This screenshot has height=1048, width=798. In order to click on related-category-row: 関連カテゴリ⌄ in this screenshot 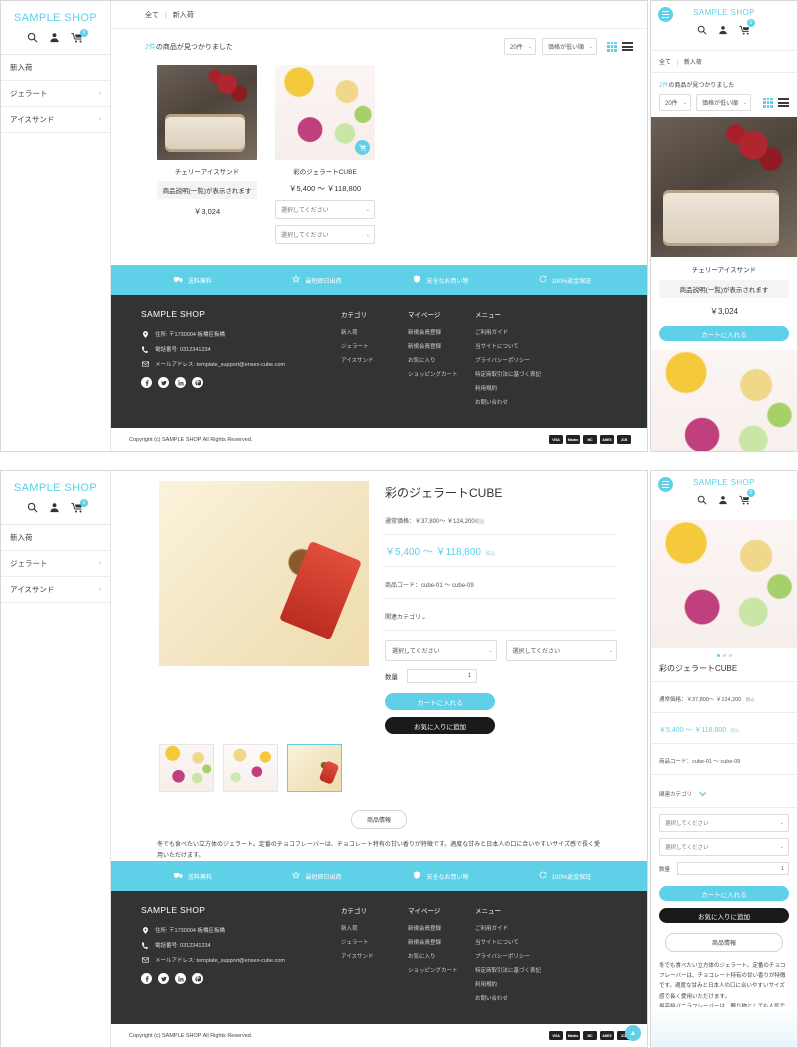, I will do `click(501, 618)`.